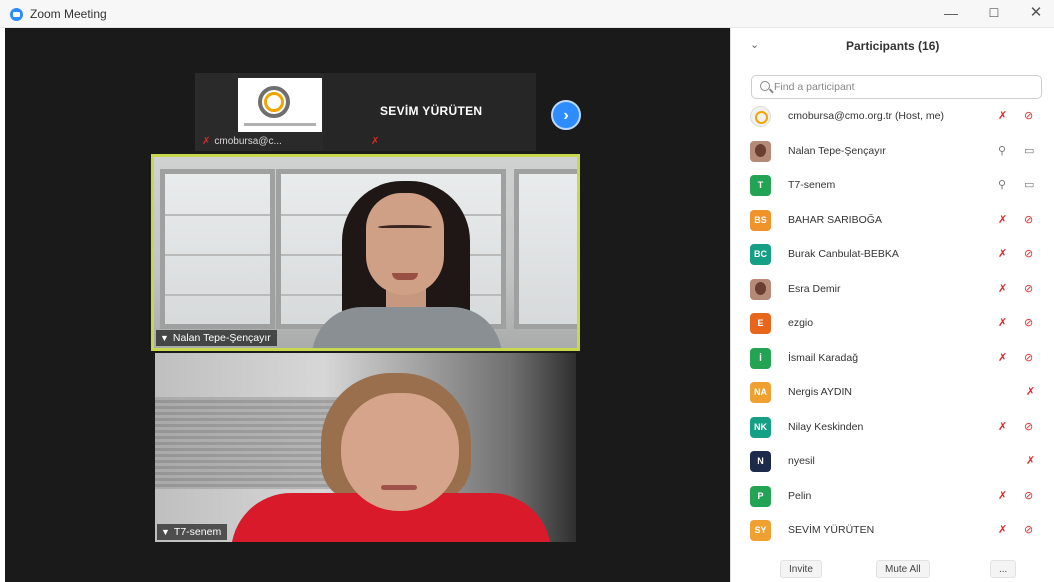 This screenshot has height=582, width=1054. What do you see at coordinates (566, 115) in the screenshot?
I see `next-page-button: ›` at bounding box center [566, 115].